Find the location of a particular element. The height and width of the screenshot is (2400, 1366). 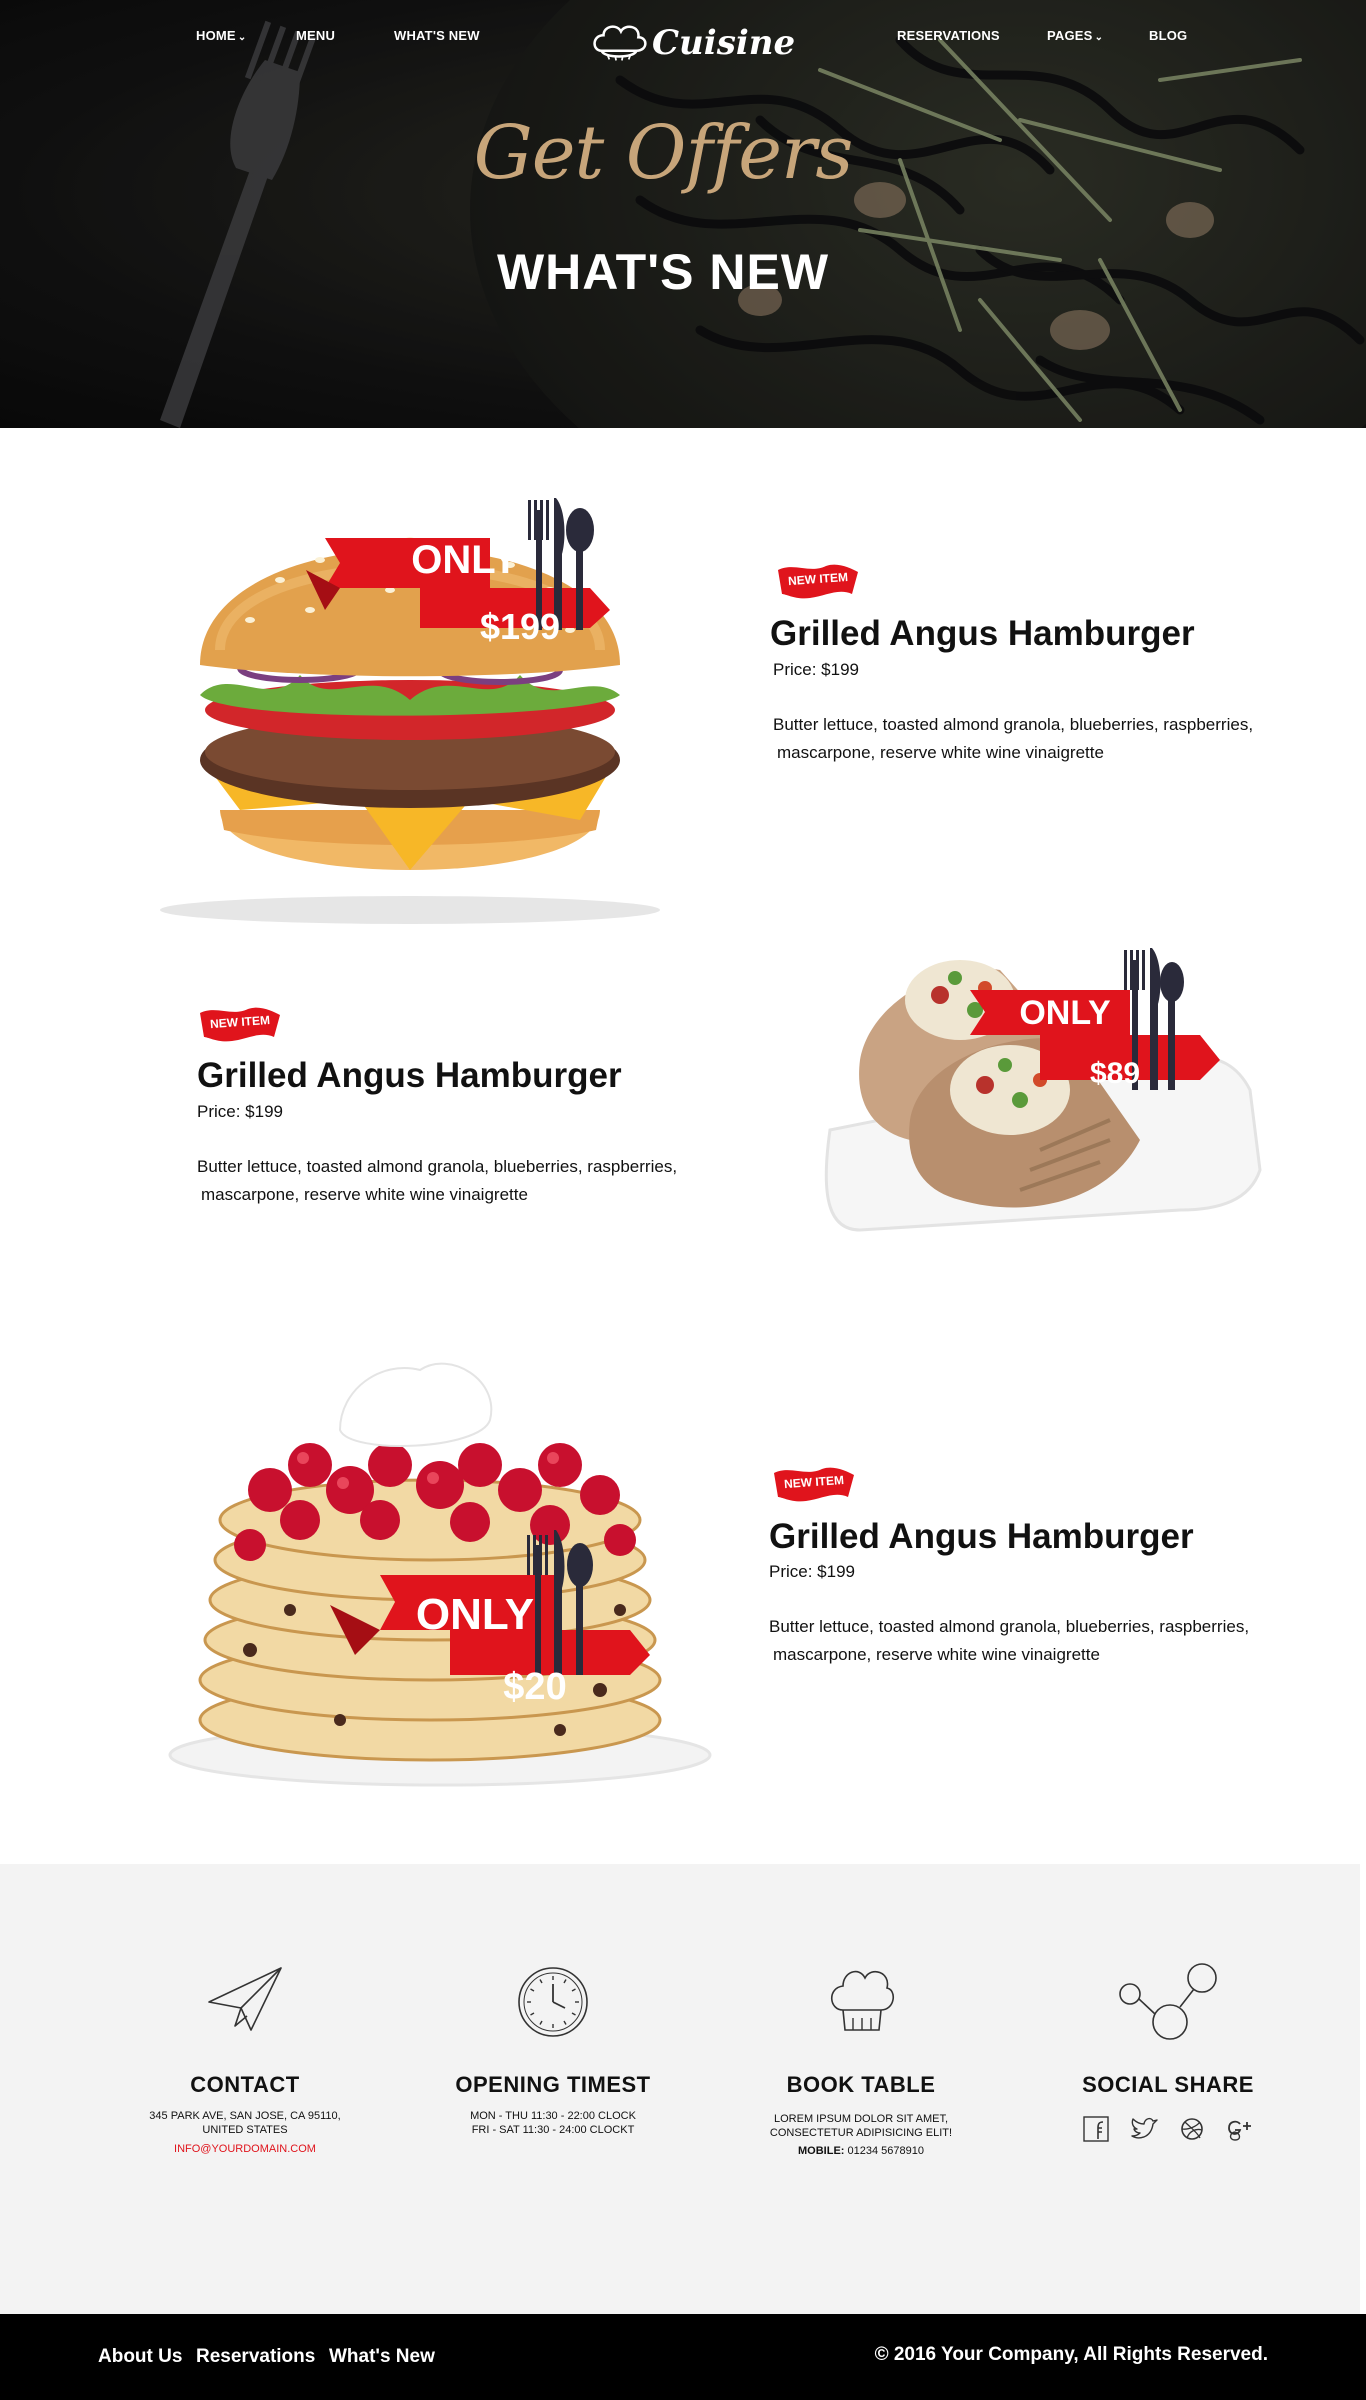

contact-title: CONTACT is located at coordinates (245, 2084).